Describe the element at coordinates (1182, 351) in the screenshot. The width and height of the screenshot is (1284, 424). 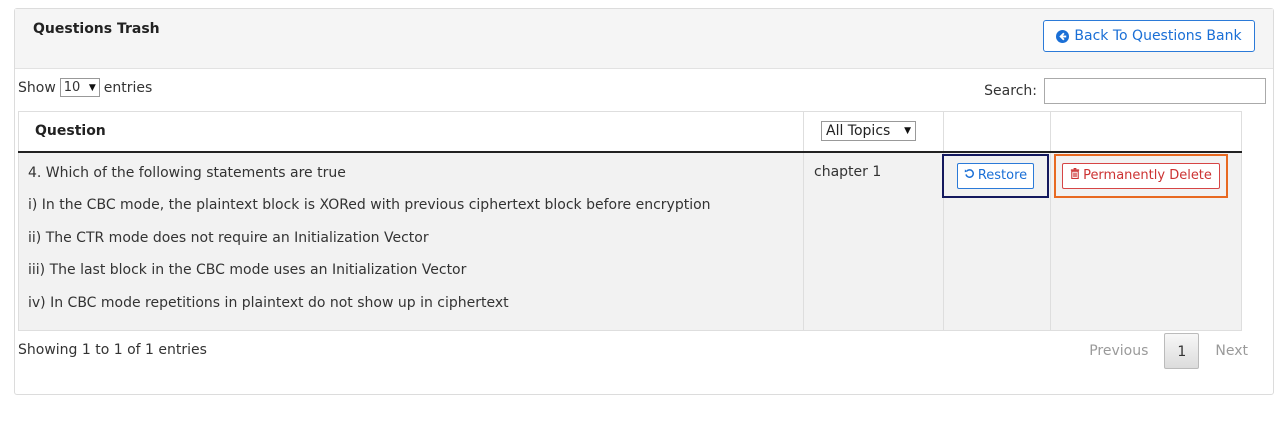
I see `page-1-button: 1` at that location.